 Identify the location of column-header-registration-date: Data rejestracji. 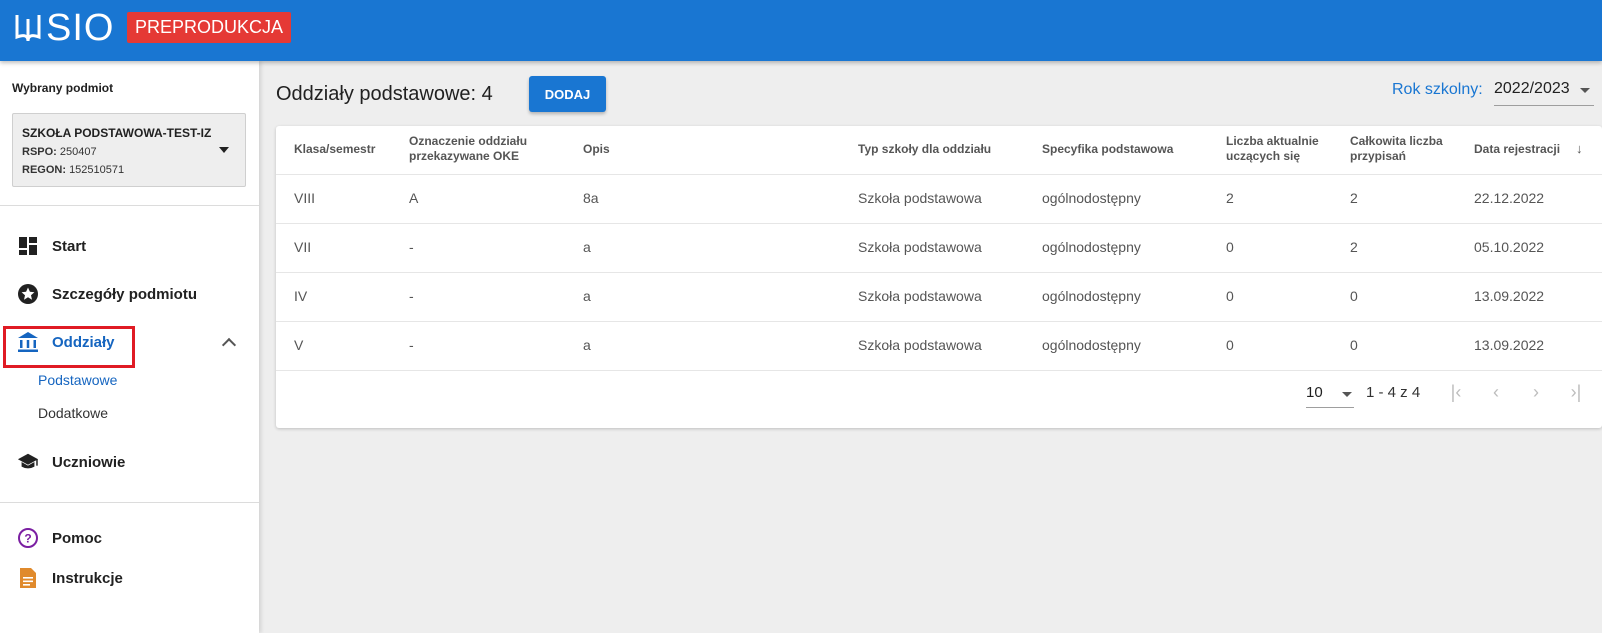
(1517, 149).